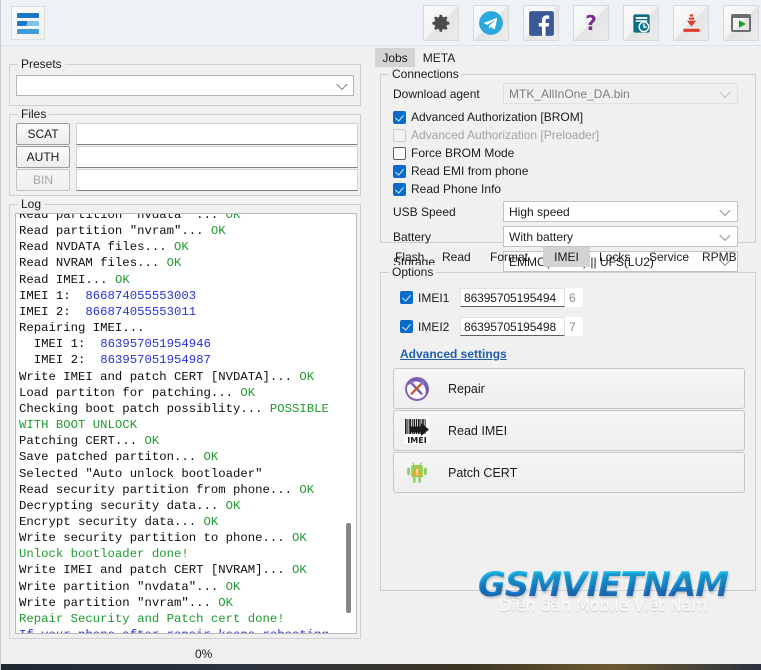  I want to click on log-line: Read partition "nvram"... OK, so click(122, 231).